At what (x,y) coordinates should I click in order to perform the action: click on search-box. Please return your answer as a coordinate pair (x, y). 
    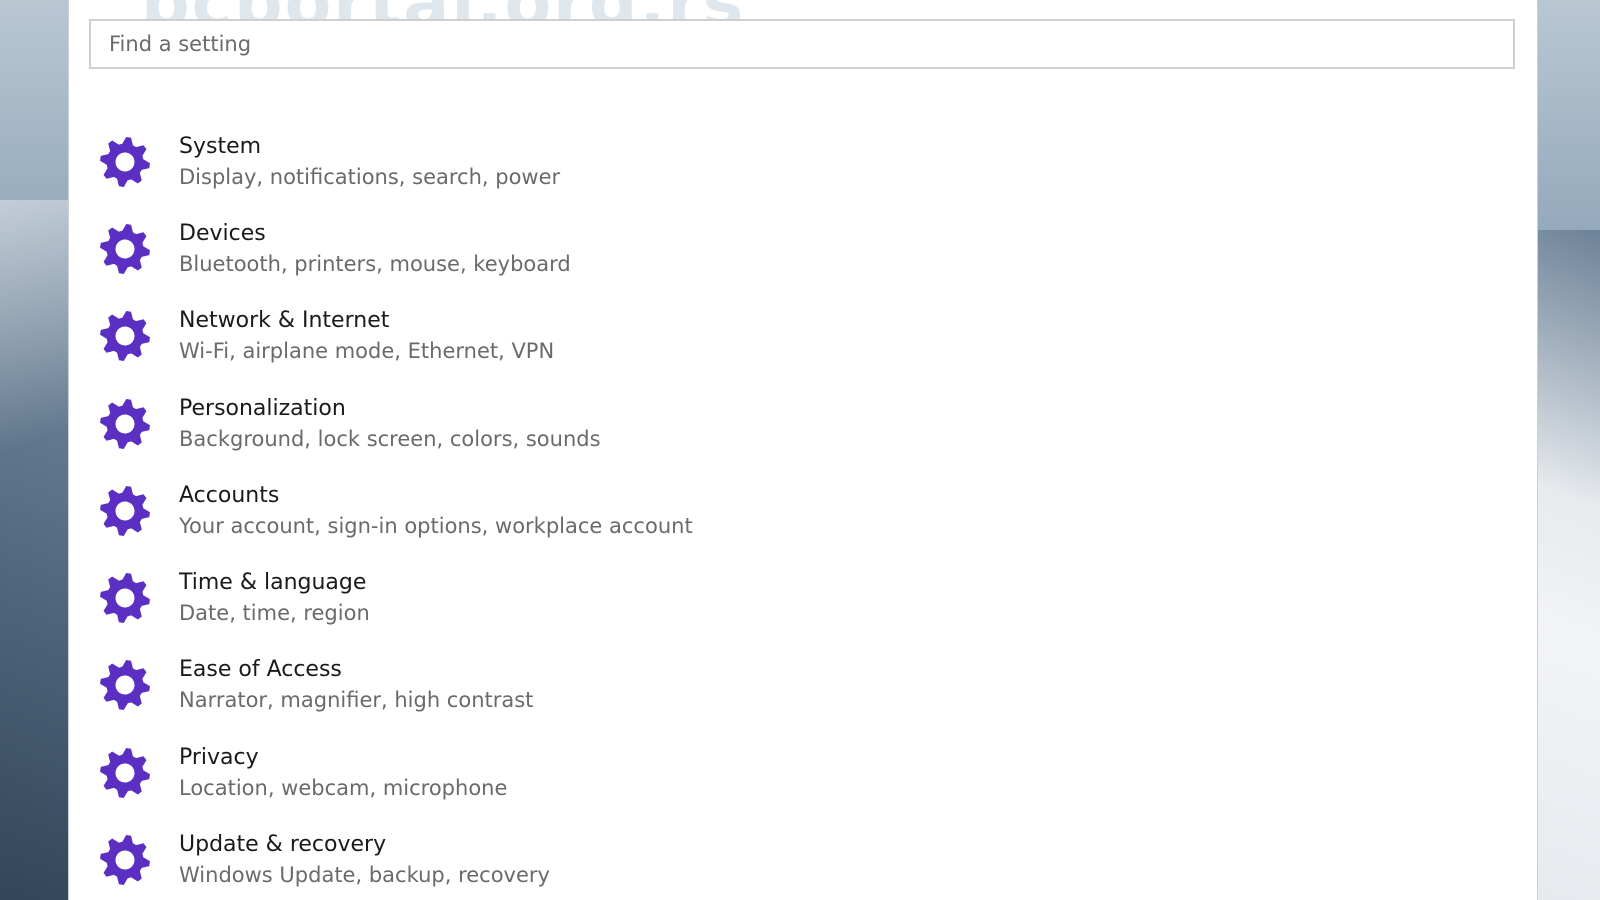
    Looking at the image, I should click on (802, 44).